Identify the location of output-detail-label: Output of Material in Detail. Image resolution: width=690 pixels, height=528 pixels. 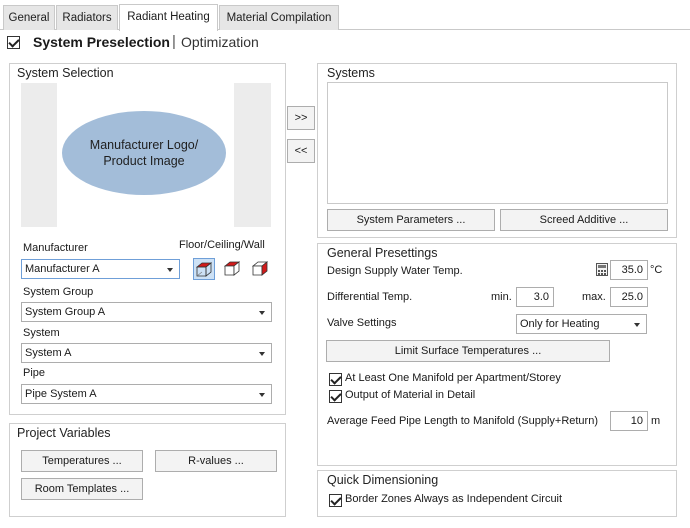
(410, 395).